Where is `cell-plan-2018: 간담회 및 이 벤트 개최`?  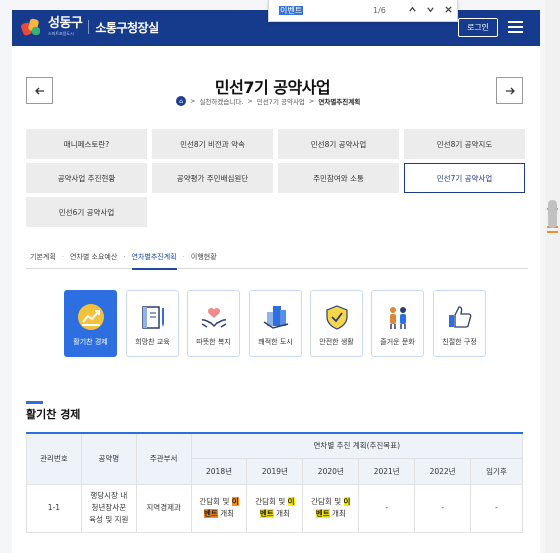 cell-plan-2018: 간담회 및 이 벤트 개최 is located at coordinates (219, 508).